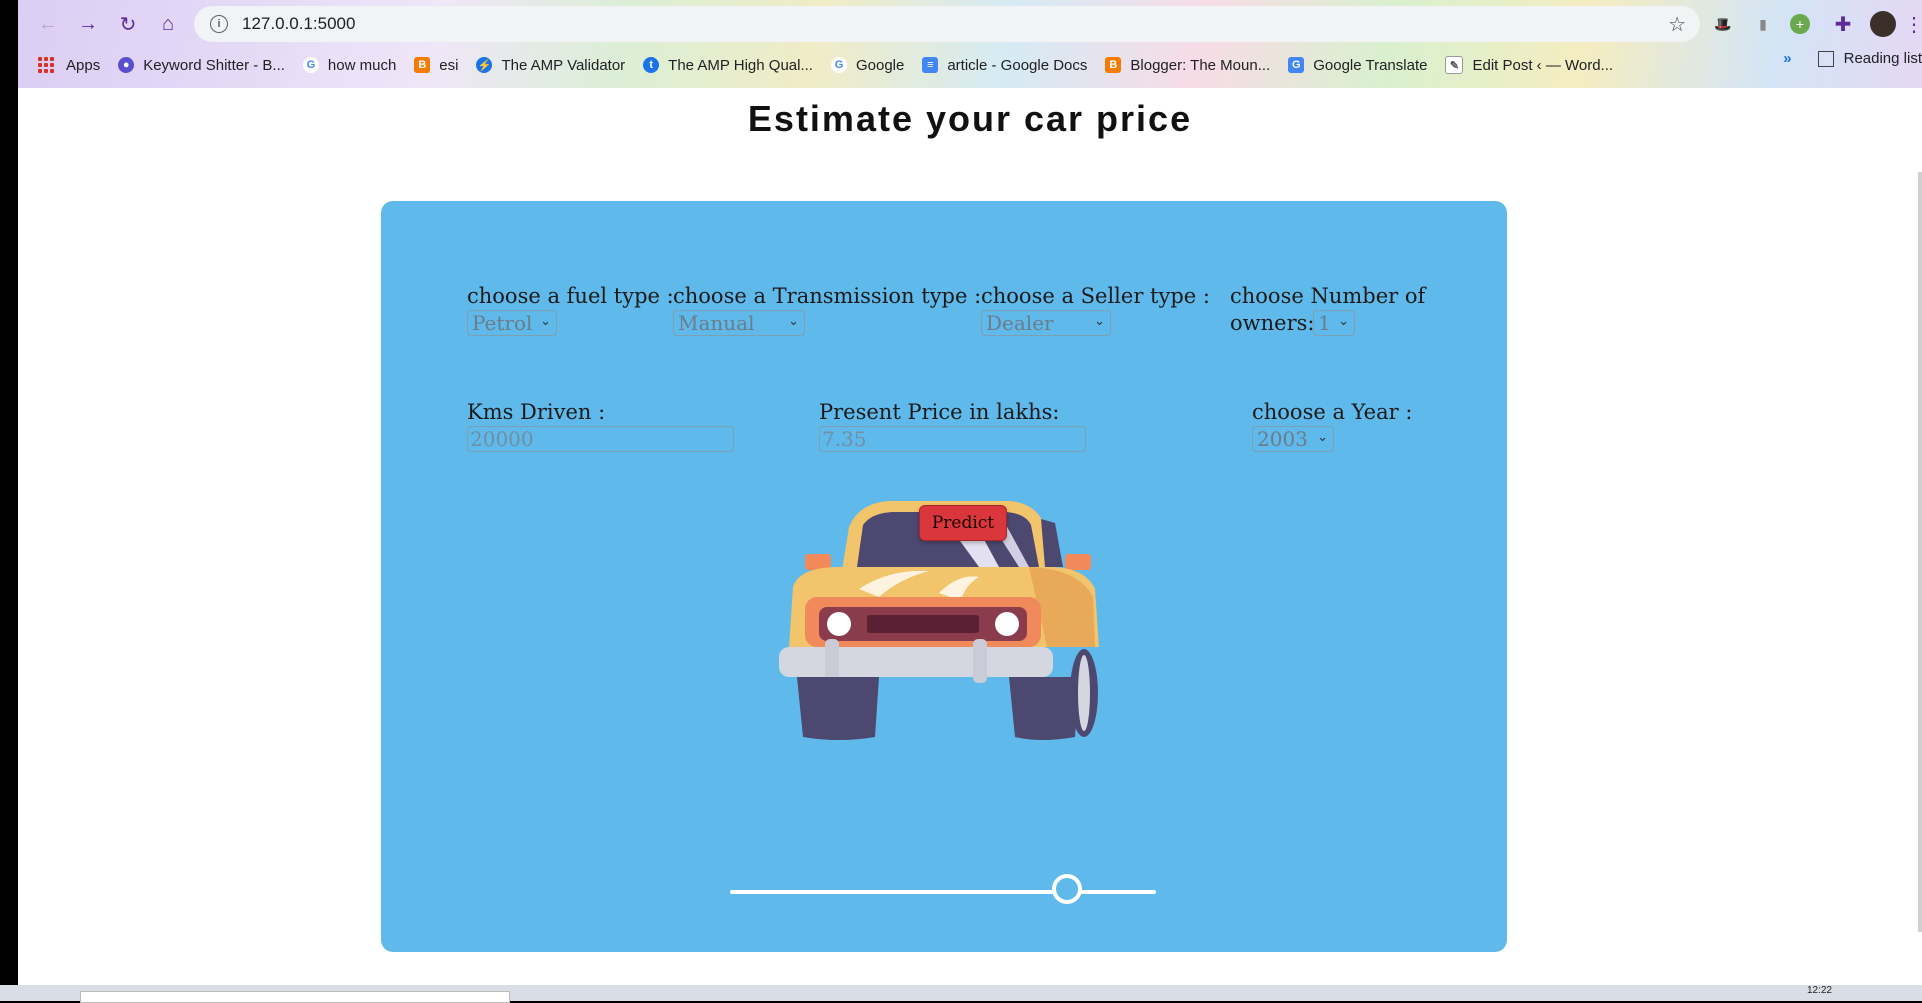 Image resolution: width=1922 pixels, height=1003 pixels. Describe the element at coordinates (299, 23) in the screenshot. I see `url-text: 127.0.0.1:5000` at that location.